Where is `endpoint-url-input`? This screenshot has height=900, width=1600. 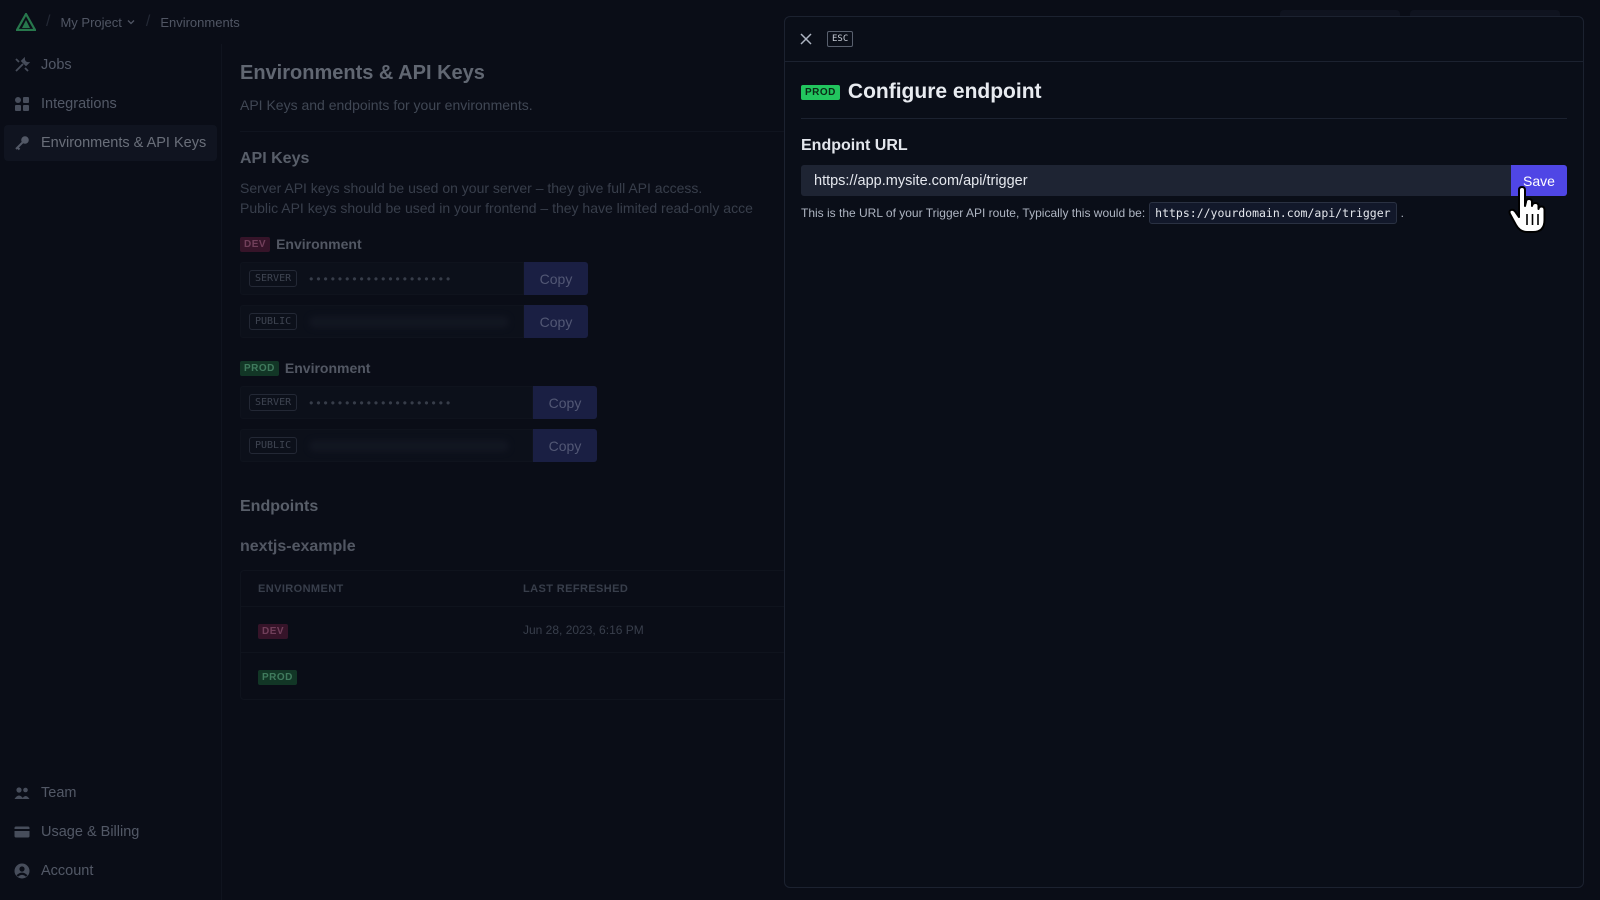 endpoint-url-input is located at coordinates (1156, 180).